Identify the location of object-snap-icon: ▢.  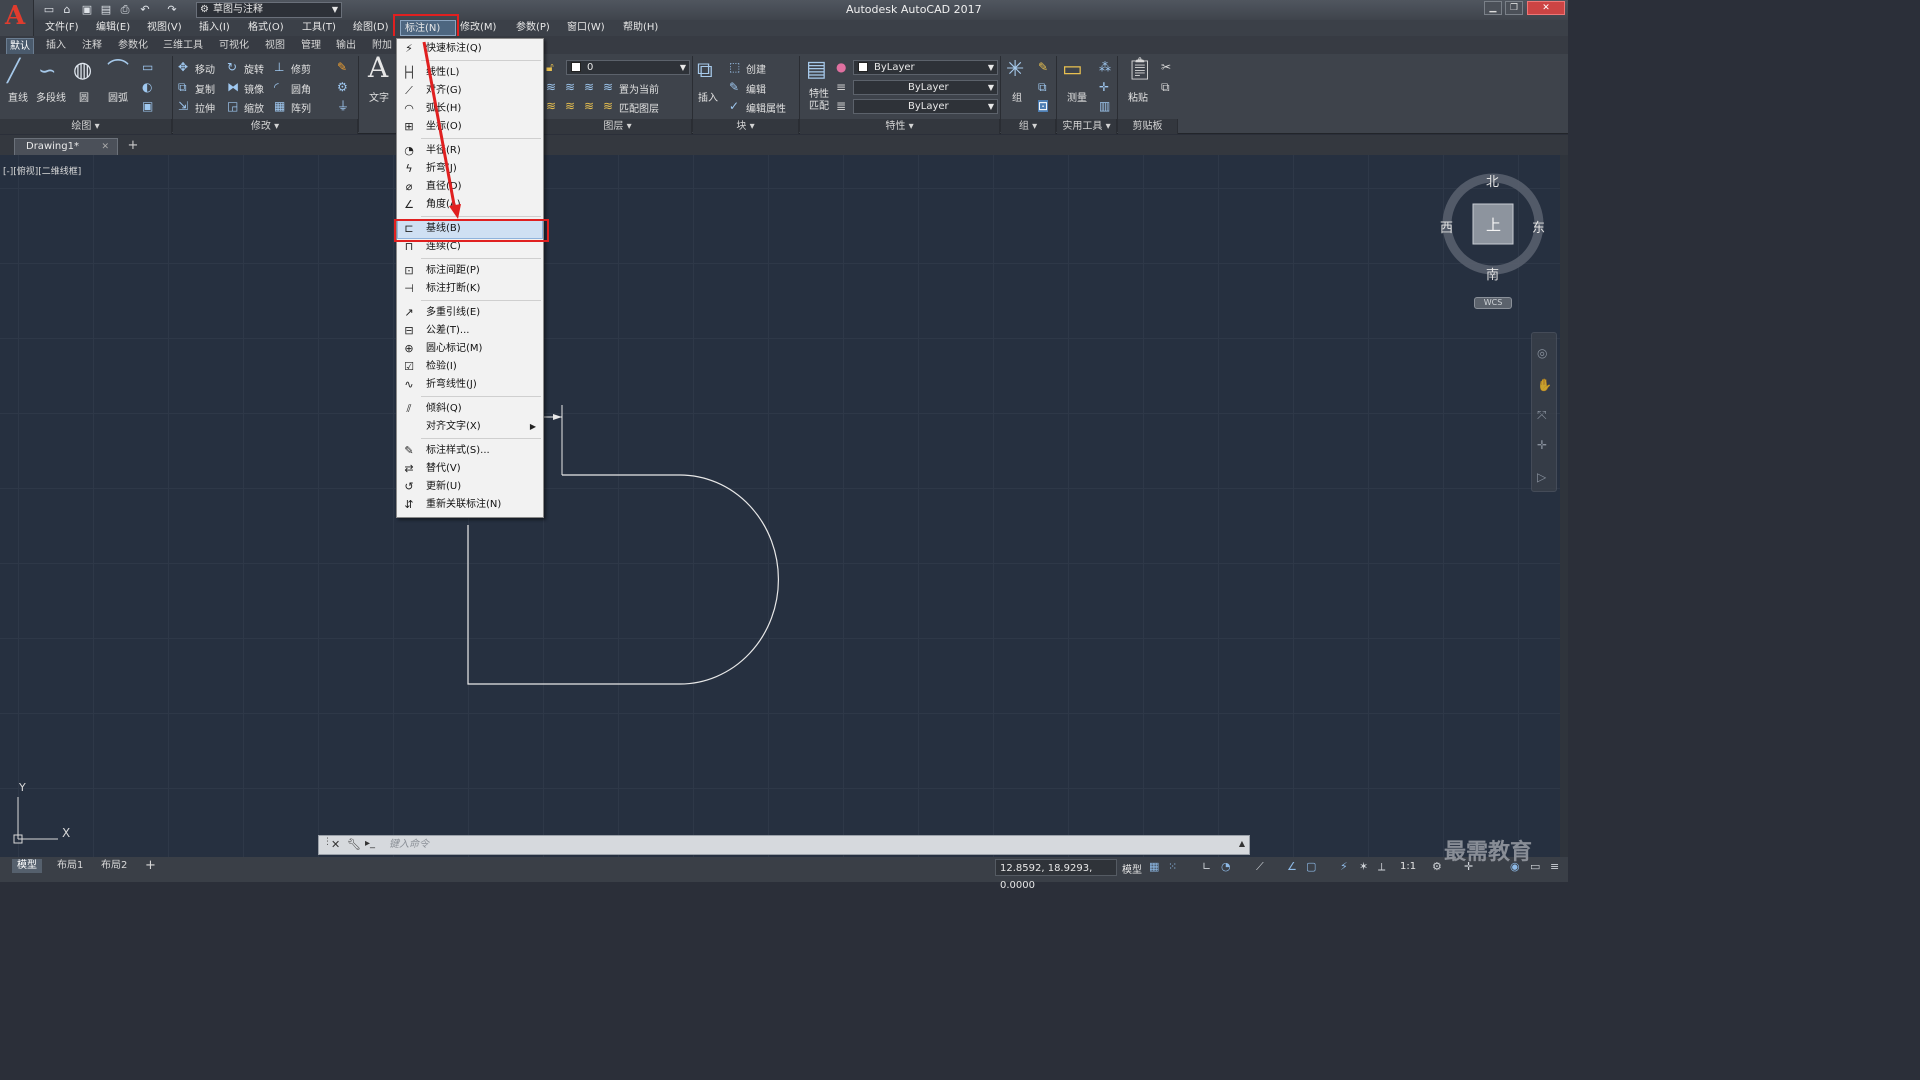
(1311, 867).